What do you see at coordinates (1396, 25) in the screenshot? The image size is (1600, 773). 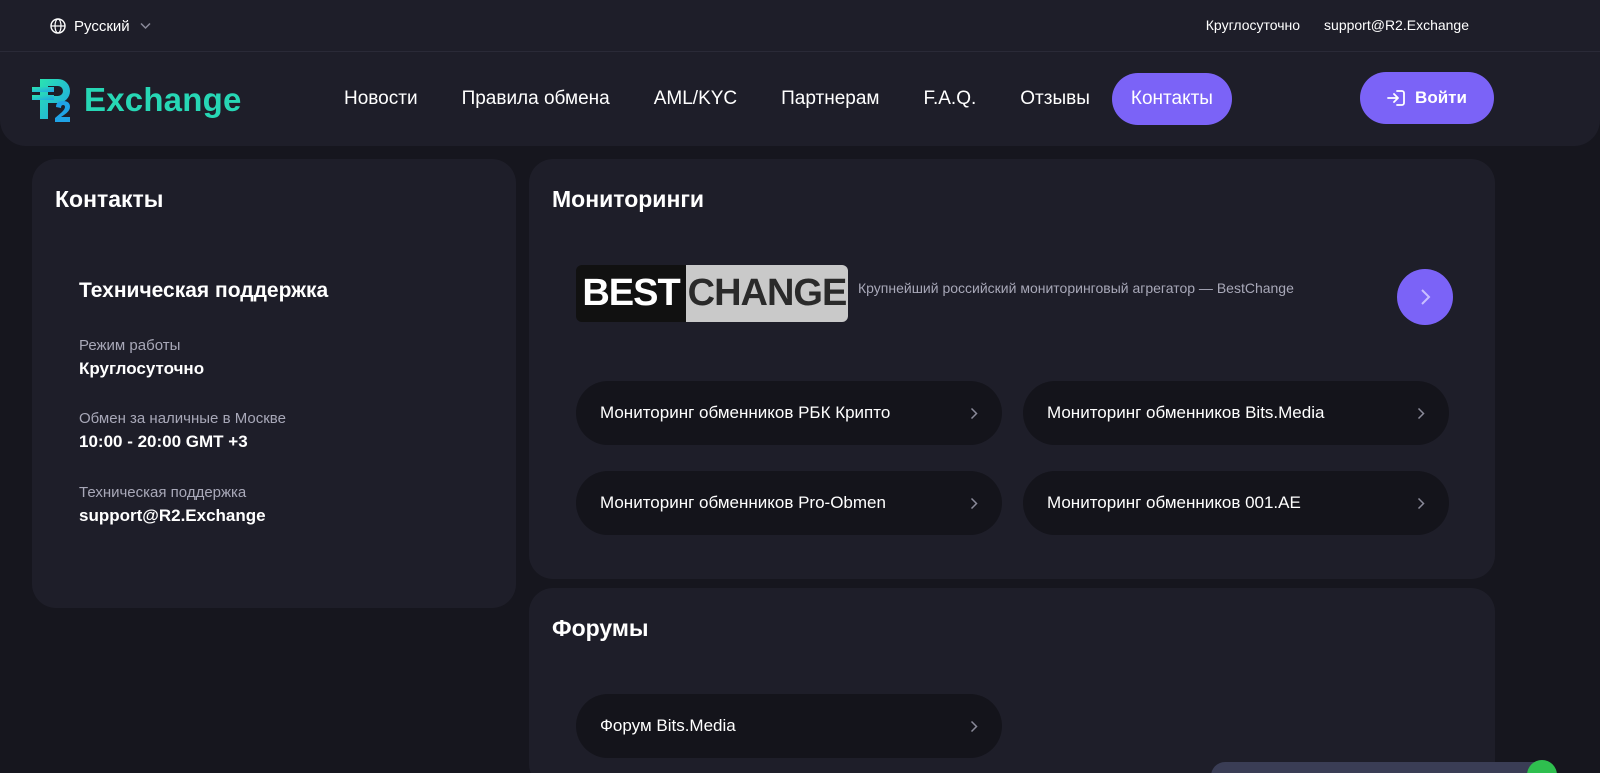 I see `email-link: support@R2.Exchange` at bounding box center [1396, 25].